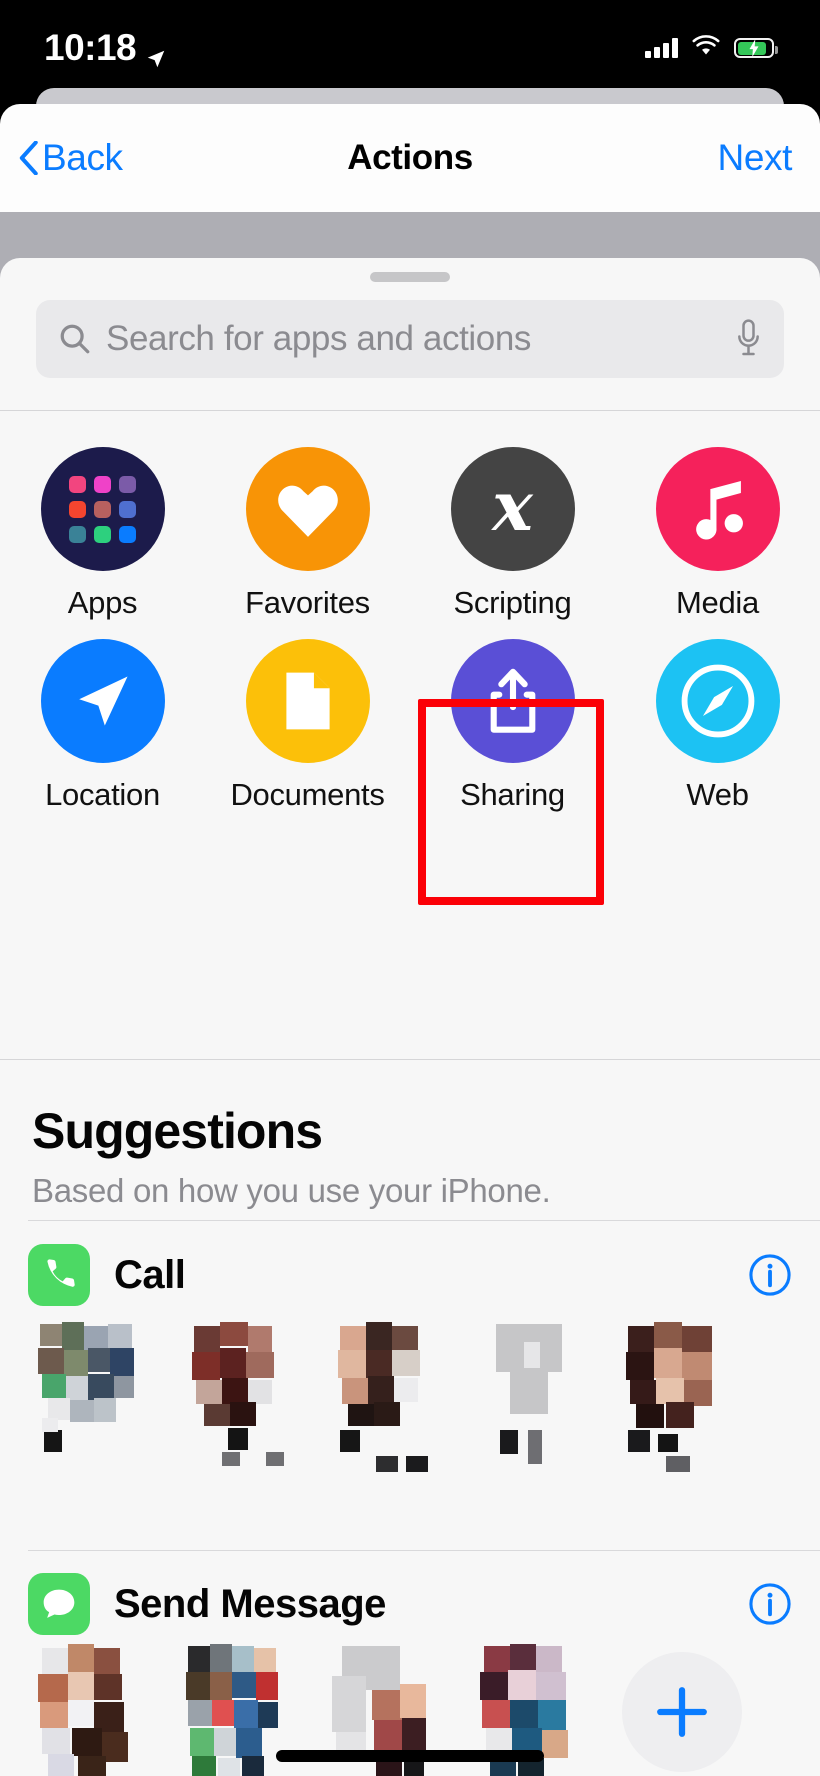 This screenshot has width=820, height=1776. I want to click on page-title: Actions, so click(410, 157).